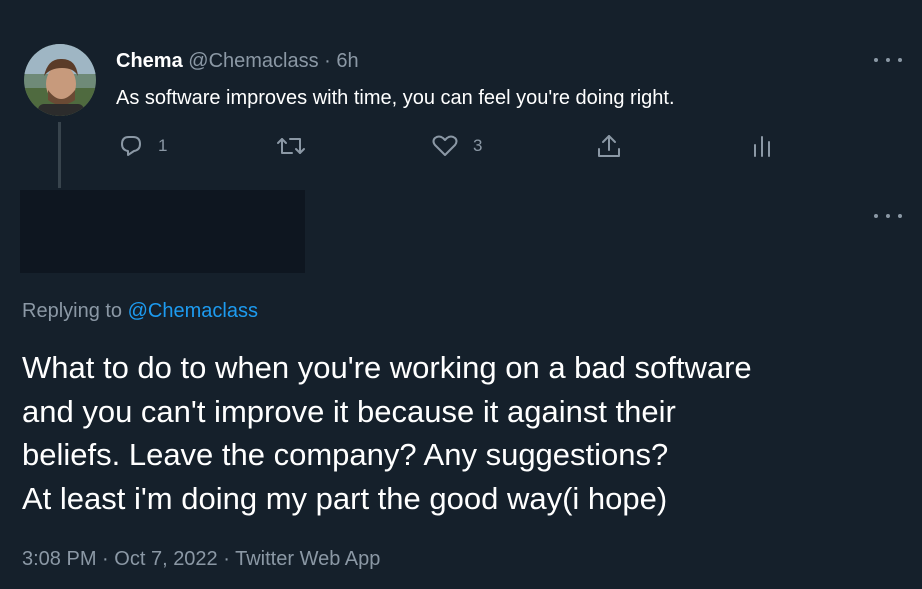 This screenshot has height=589, width=922. I want to click on replying-to-label: Replying to, so click(72, 311).